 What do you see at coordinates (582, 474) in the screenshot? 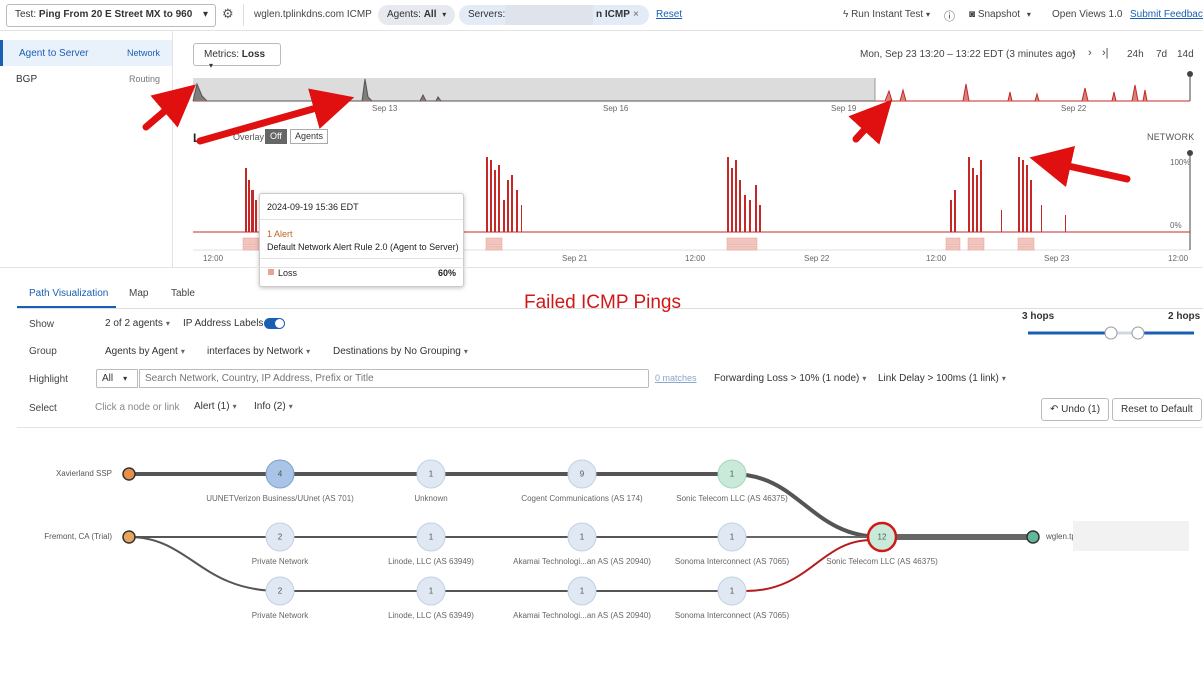
I see `hop-count: 9` at bounding box center [582, 474].